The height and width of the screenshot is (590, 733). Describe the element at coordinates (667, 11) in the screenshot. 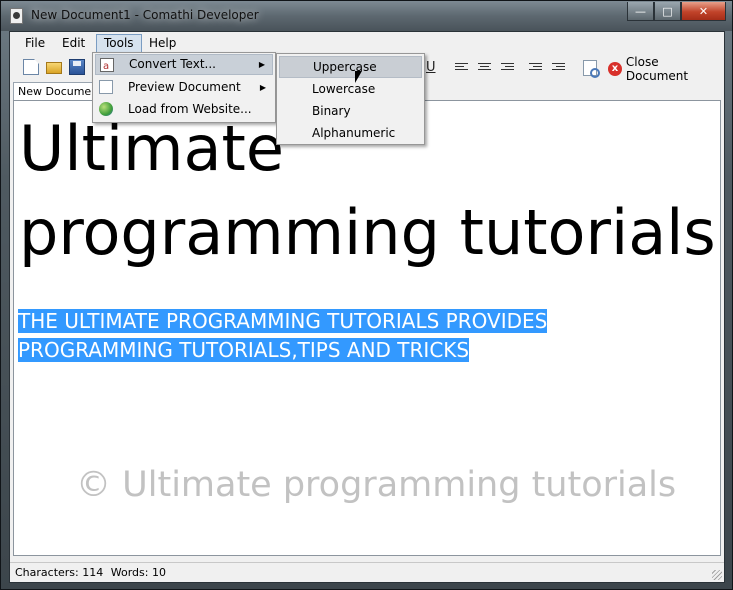

I see `maximize-button: □` at that location.